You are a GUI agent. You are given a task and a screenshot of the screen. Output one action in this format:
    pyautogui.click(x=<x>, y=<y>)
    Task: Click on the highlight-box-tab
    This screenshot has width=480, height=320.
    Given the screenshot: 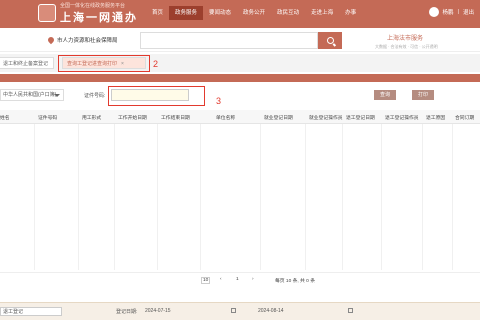 What is the action you would take?
    pyautogui.click(x=104, y=63)
    